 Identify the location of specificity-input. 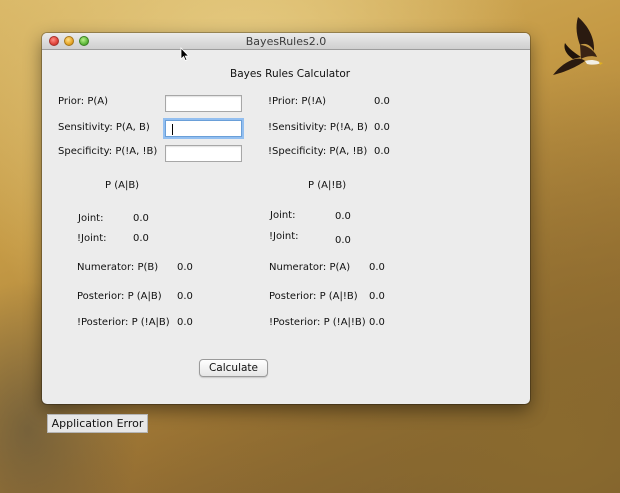
(203, 153).